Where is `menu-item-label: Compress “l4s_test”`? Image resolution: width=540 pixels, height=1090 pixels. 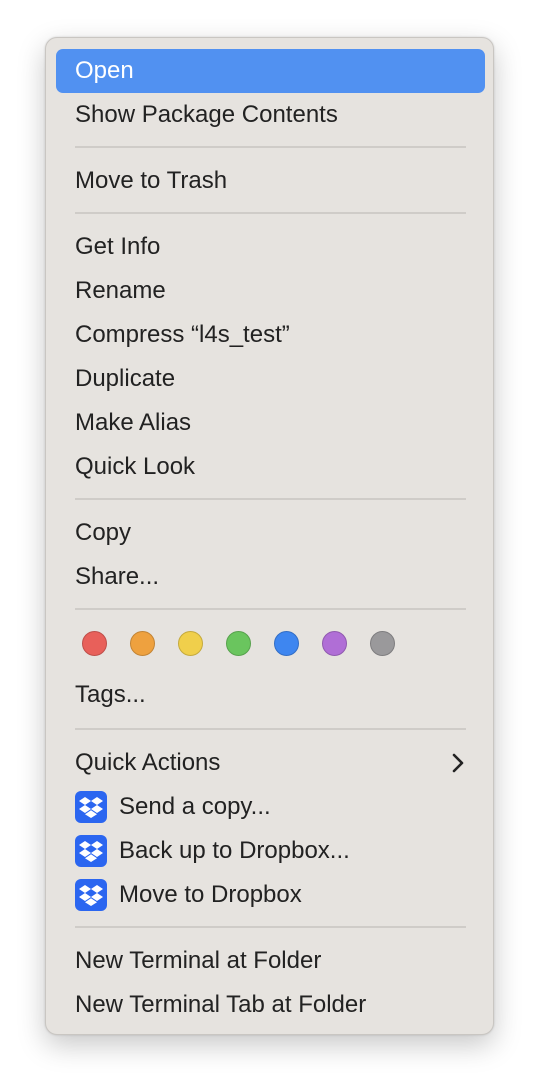 menu-item-label: Compress “l4s_test” is located at coordinates (182, 334).